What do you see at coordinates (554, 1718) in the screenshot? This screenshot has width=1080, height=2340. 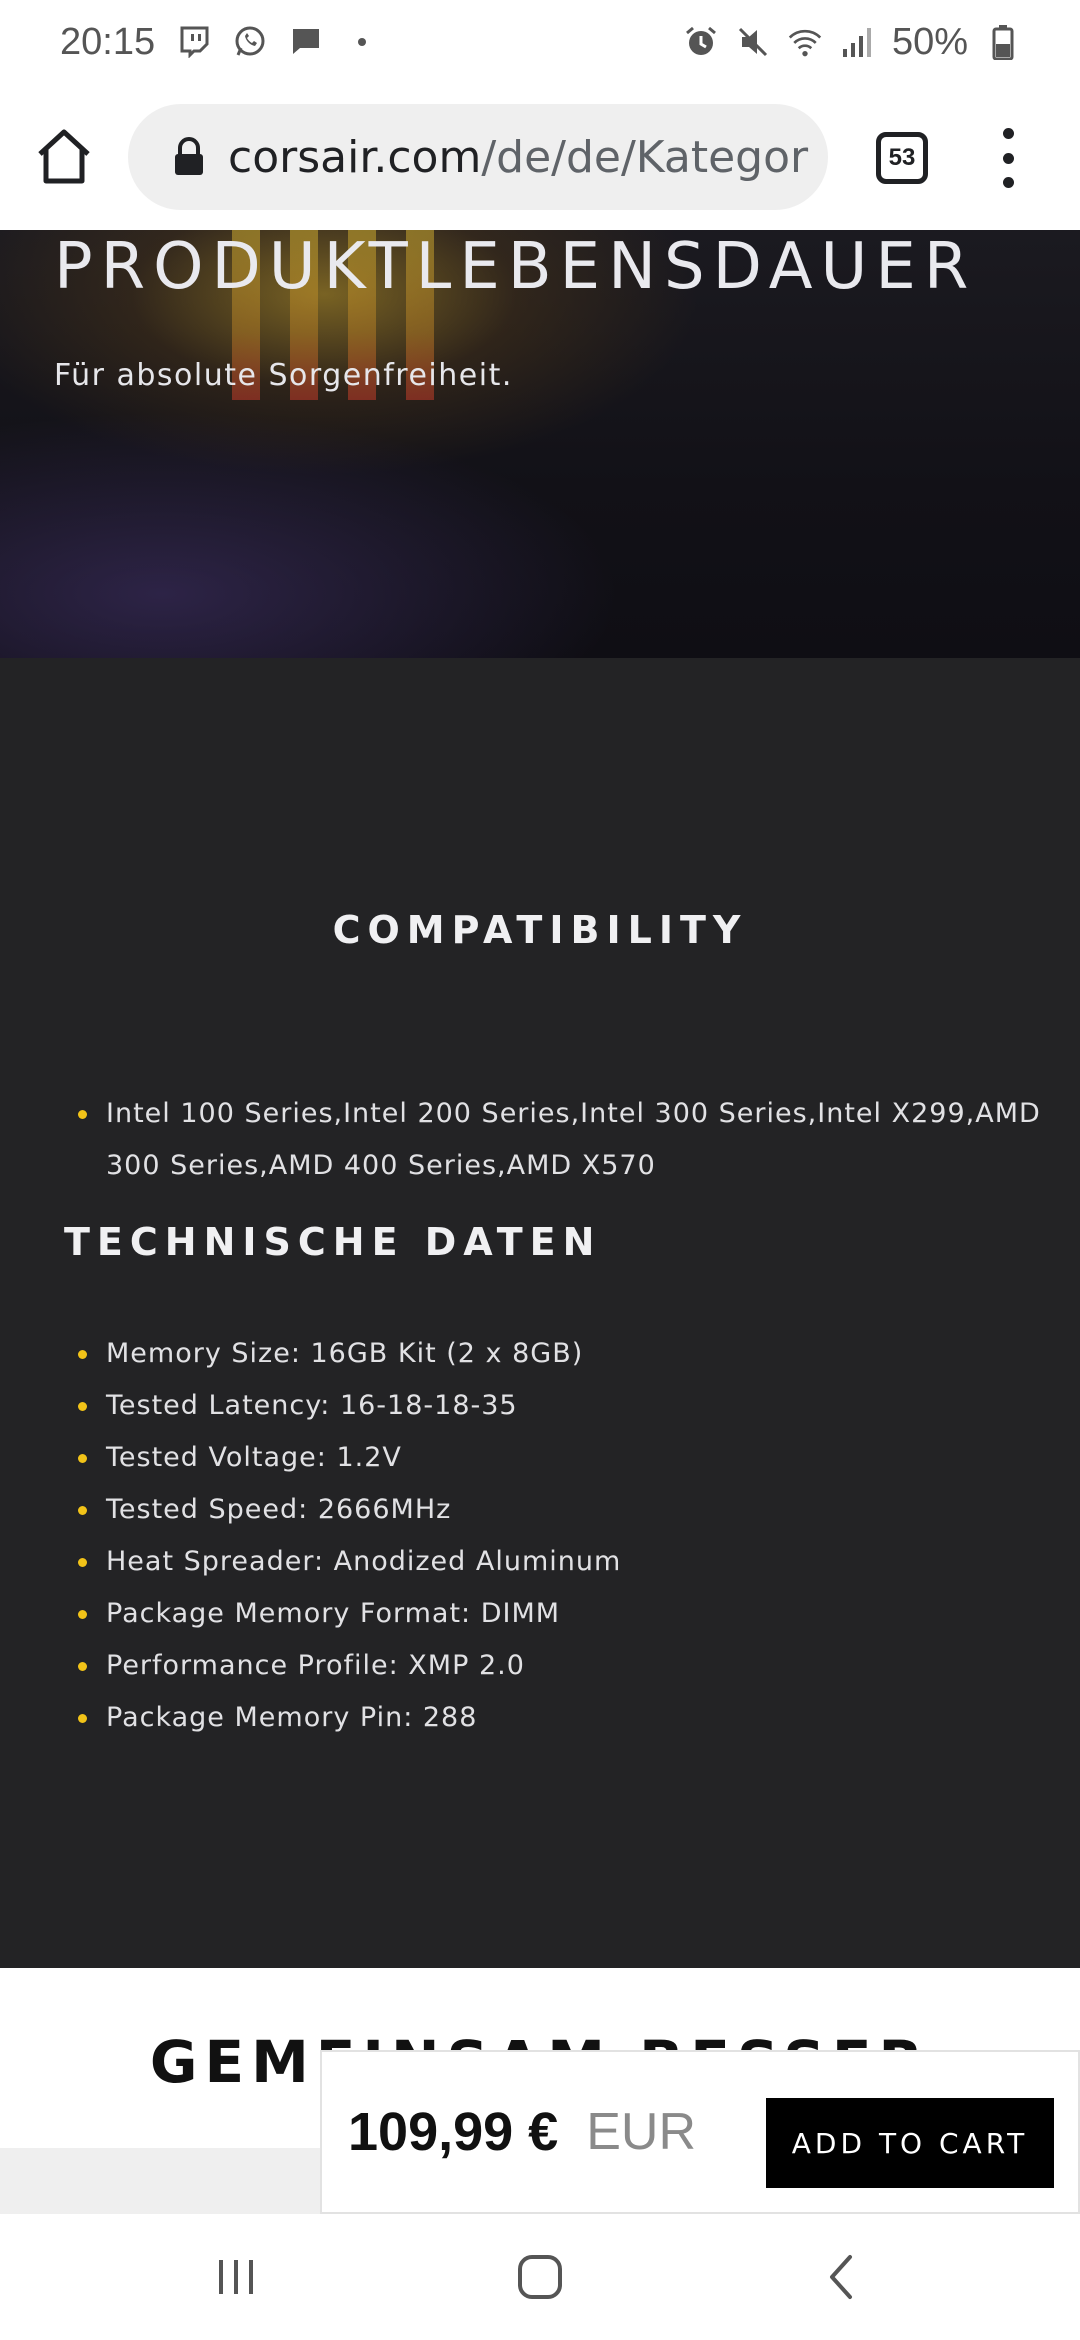 I see `list-item: Package Memory Pin: 288` at bounding box center [554, 1718].